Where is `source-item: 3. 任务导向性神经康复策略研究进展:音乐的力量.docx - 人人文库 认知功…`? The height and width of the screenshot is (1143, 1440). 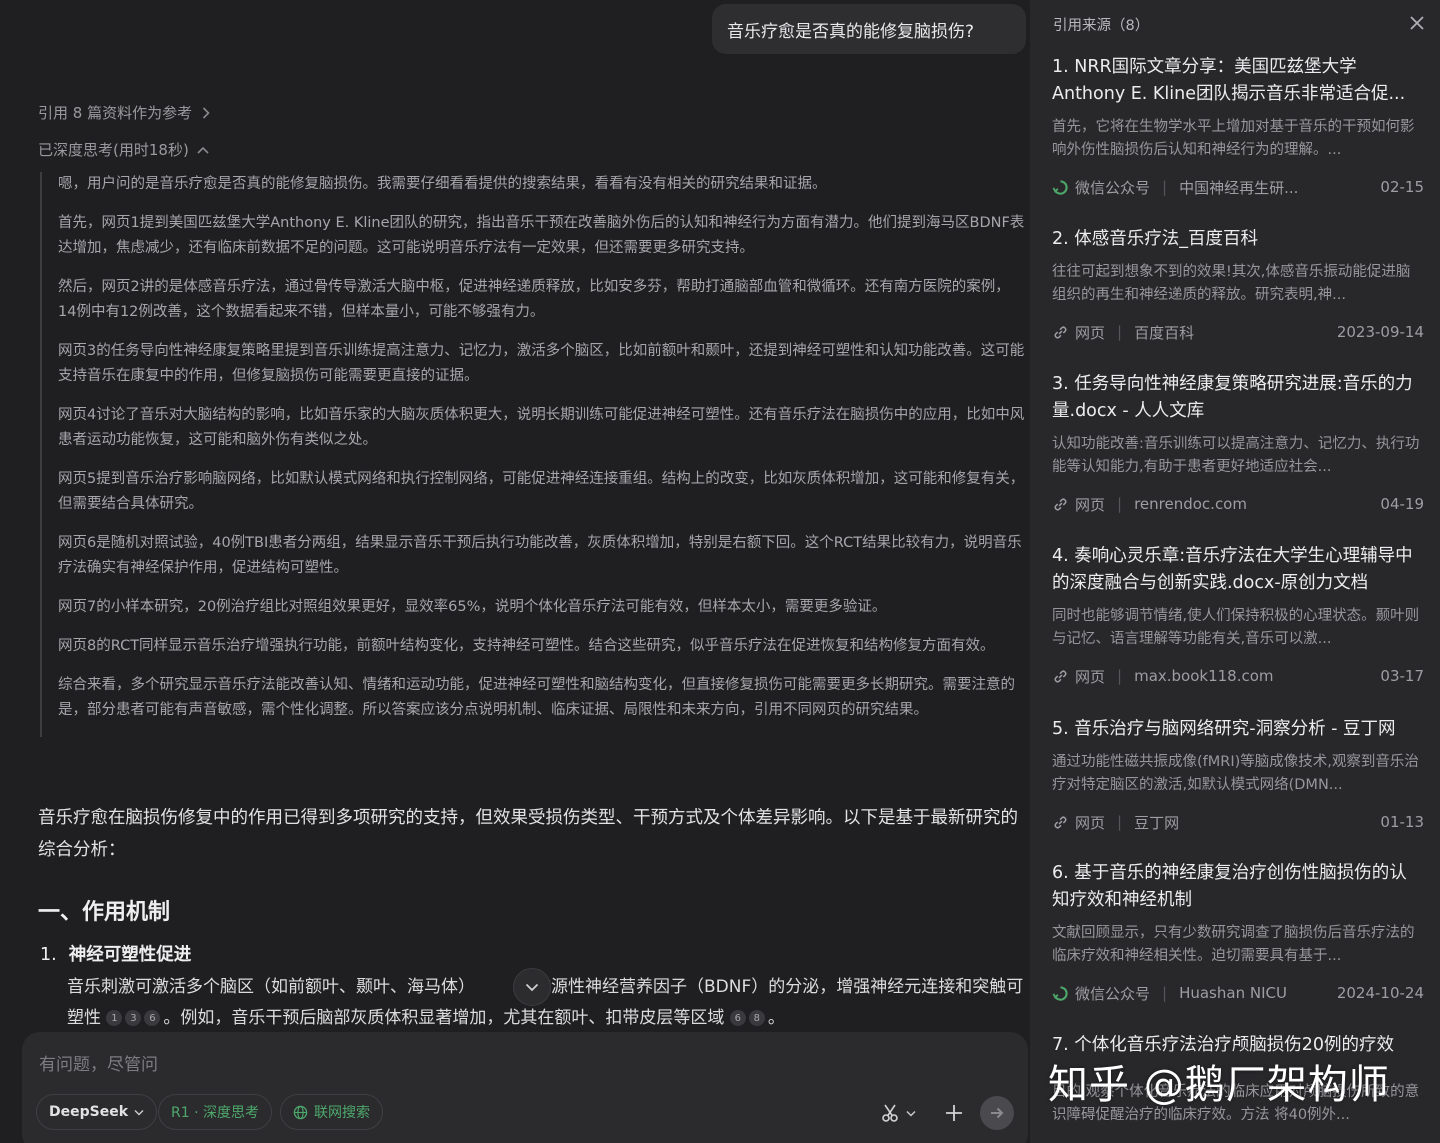
source-item: 3. 任务导向性神经康复策略研究进展:音乐的力量.docx - 人人文库 认知功… is located at coordinates (1238, 443).